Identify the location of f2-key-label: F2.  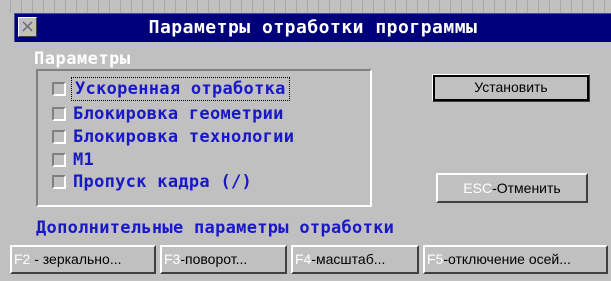
(22, 259).